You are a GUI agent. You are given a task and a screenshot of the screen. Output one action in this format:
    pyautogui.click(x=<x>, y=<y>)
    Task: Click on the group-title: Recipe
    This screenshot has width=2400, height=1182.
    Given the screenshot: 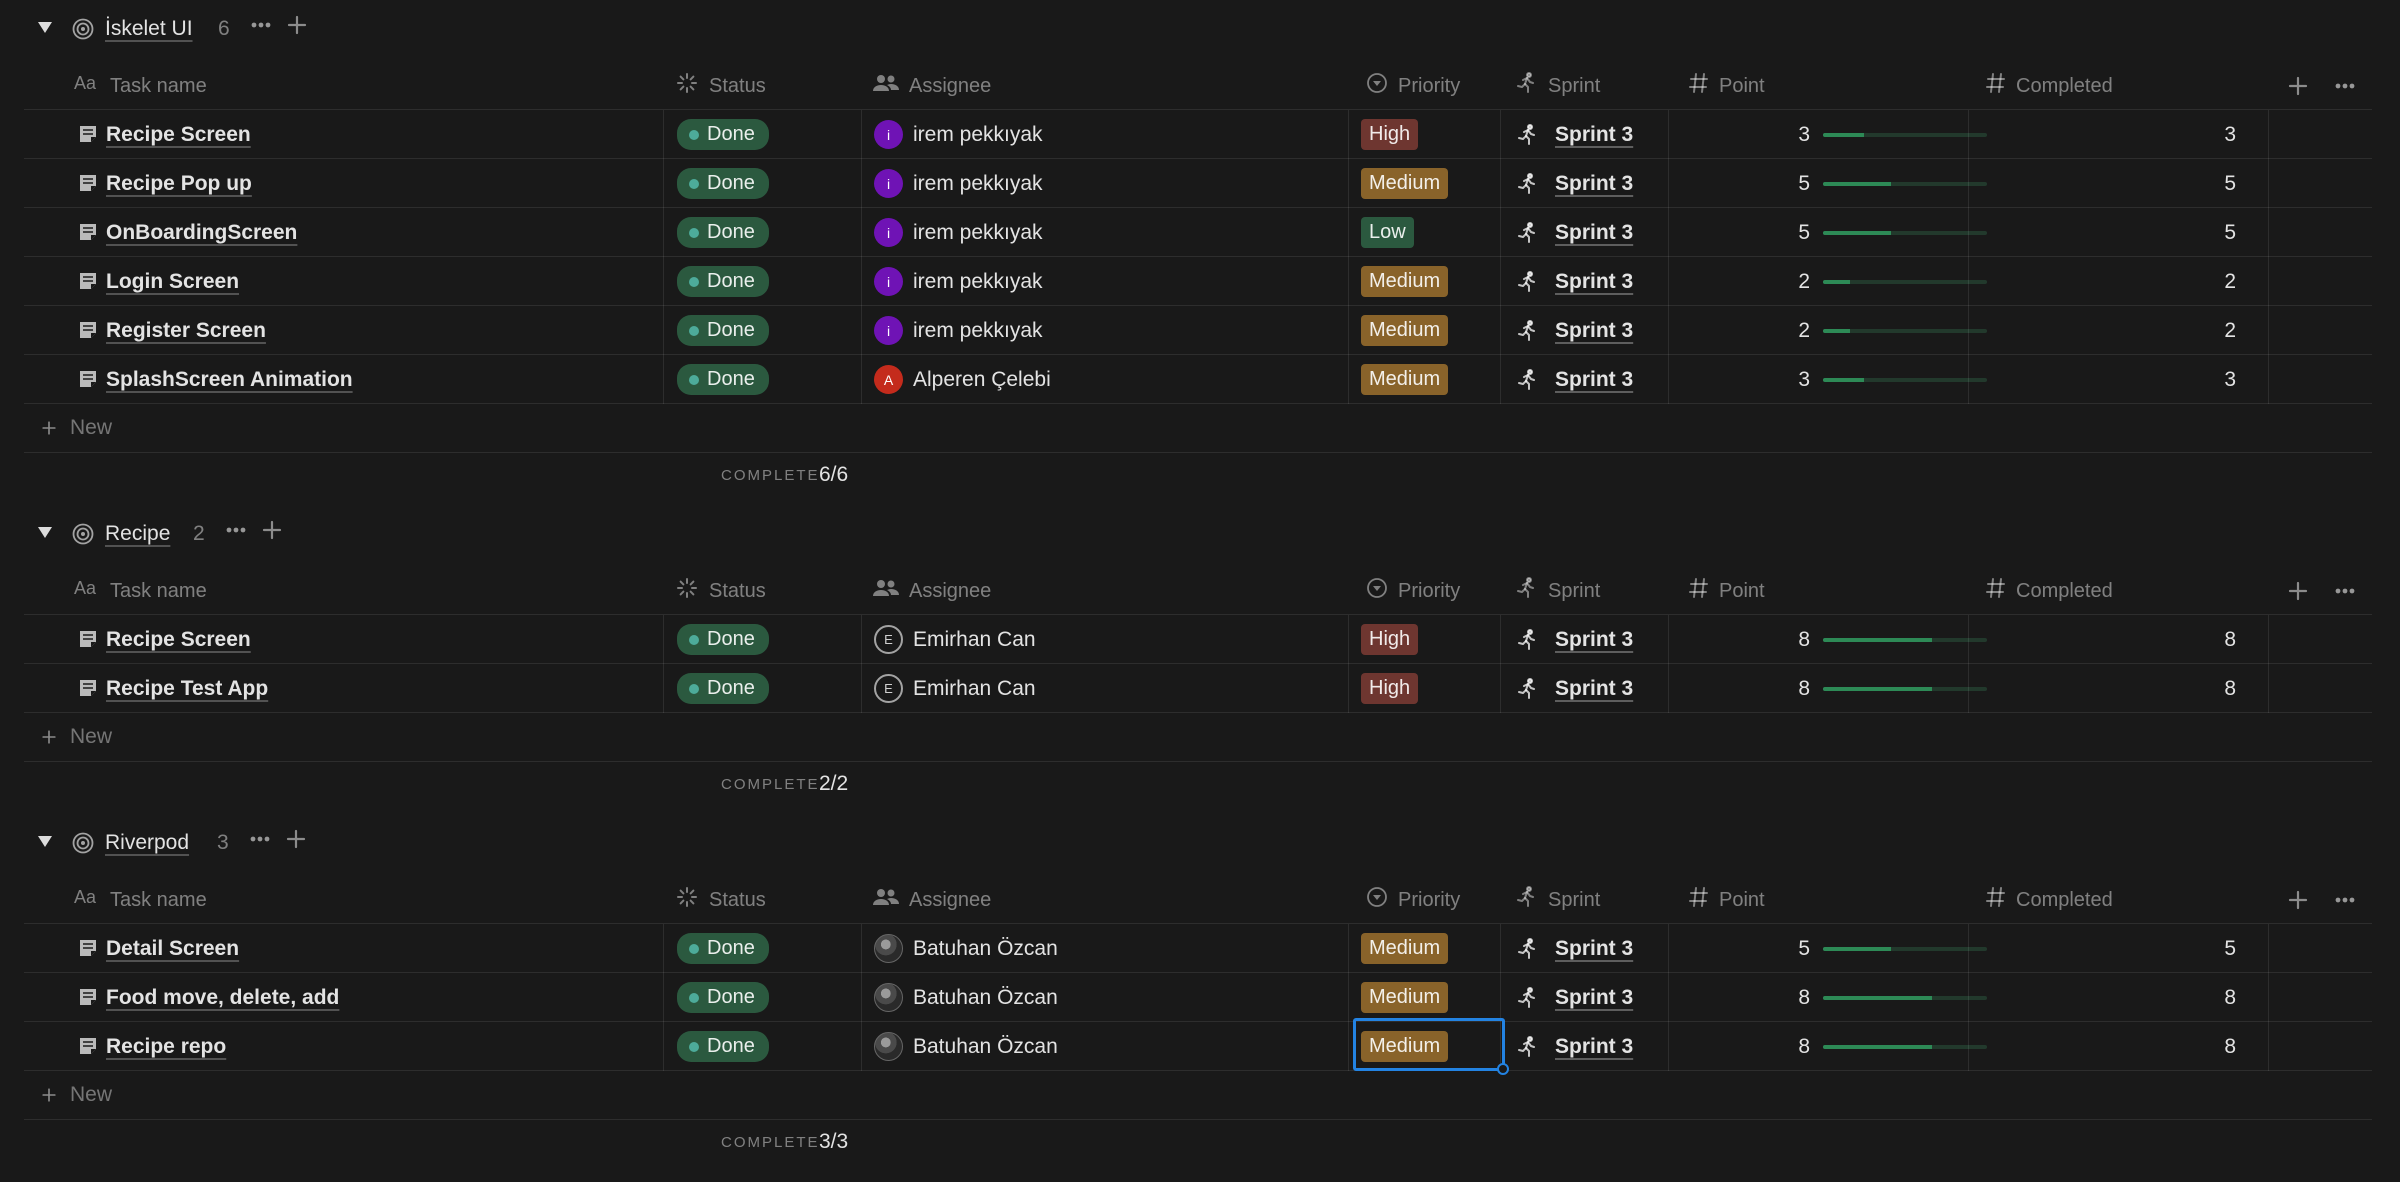 What is the action you would take?
    pyautogui.click(x=137, y=534)
    